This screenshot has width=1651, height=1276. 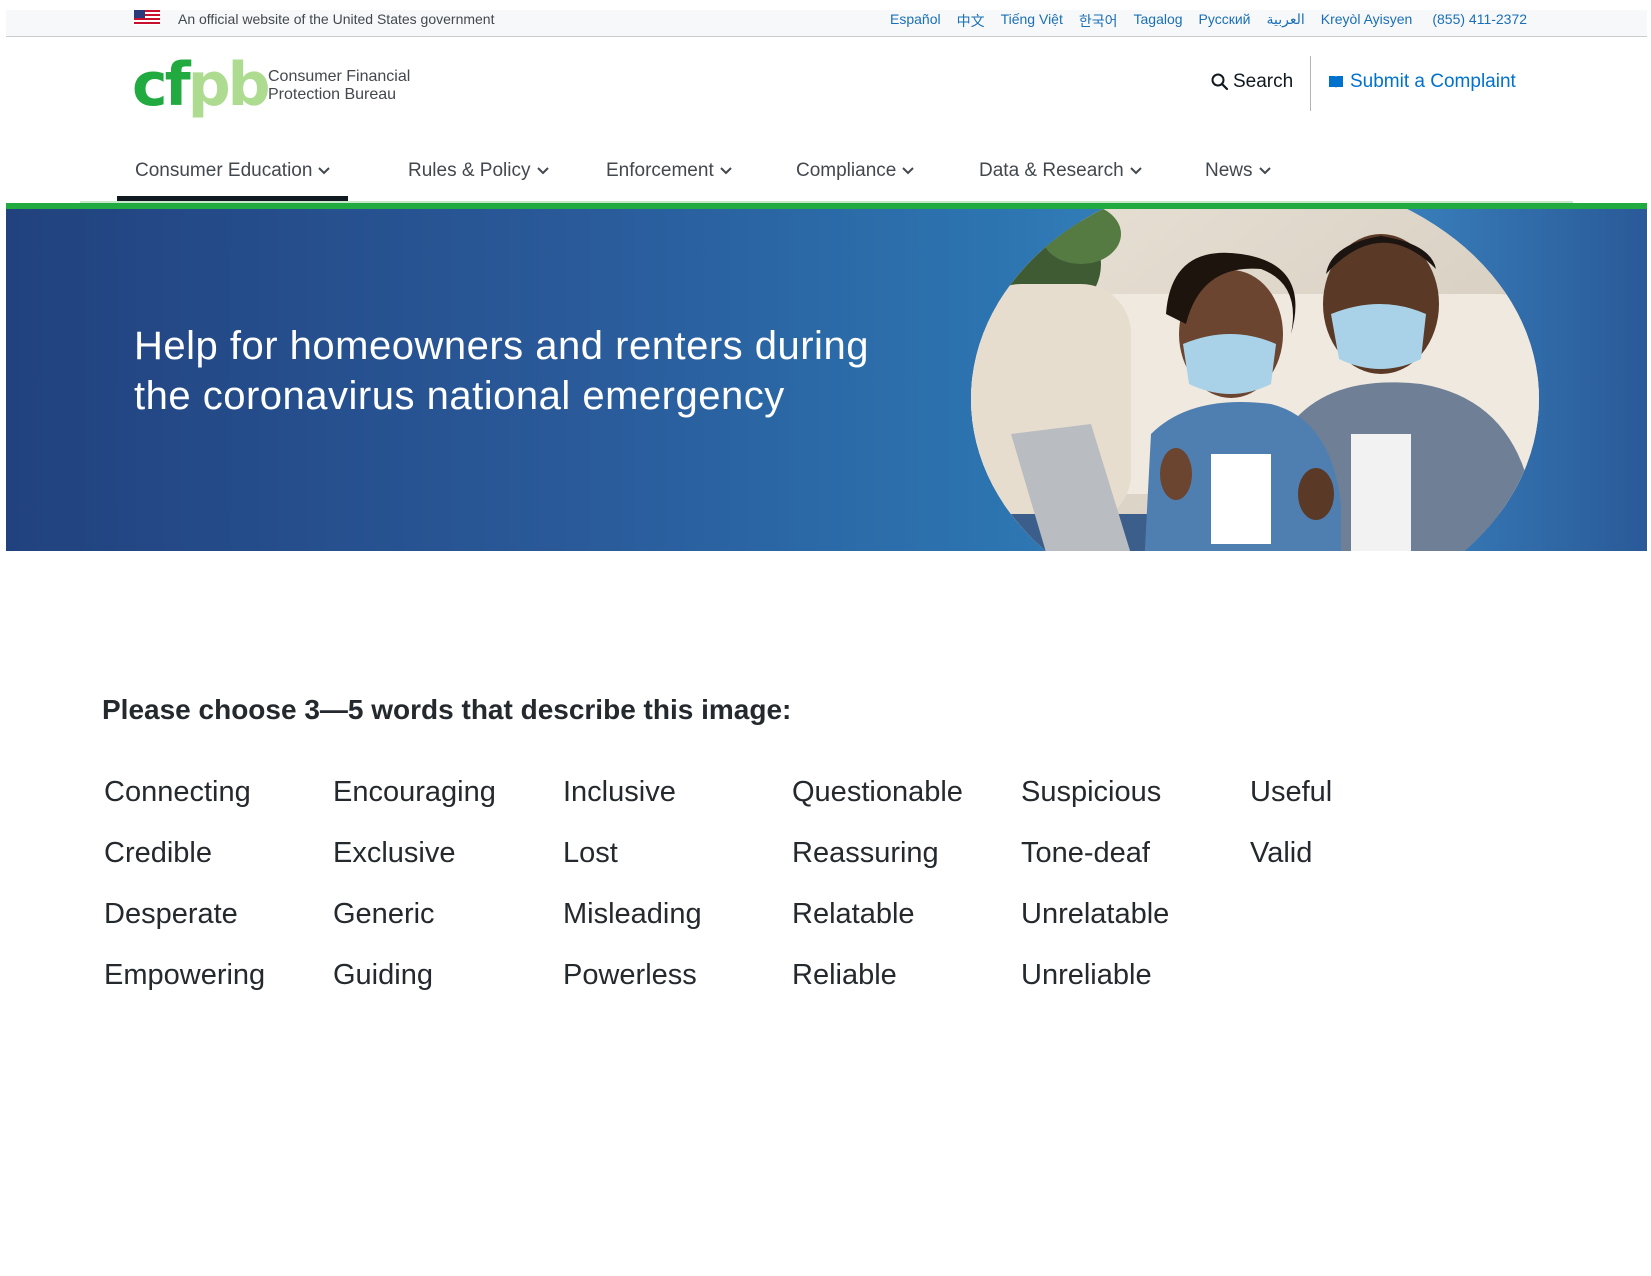 I want to click on word-option-lost: Lost, so click(x=590, y=853).